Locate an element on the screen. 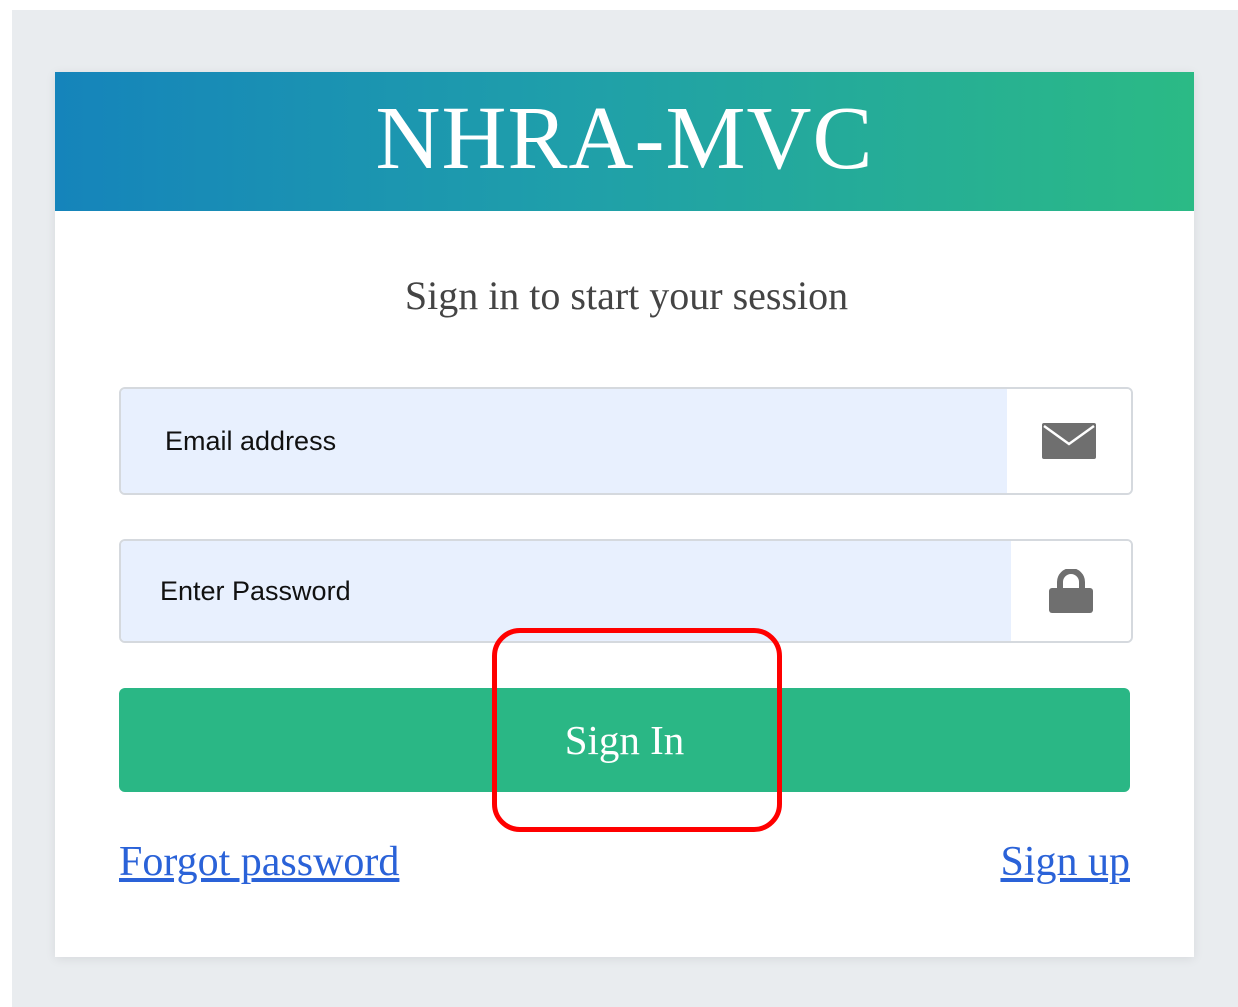  forgot-password-link: Forgot password is located at coordinates (259, 862).